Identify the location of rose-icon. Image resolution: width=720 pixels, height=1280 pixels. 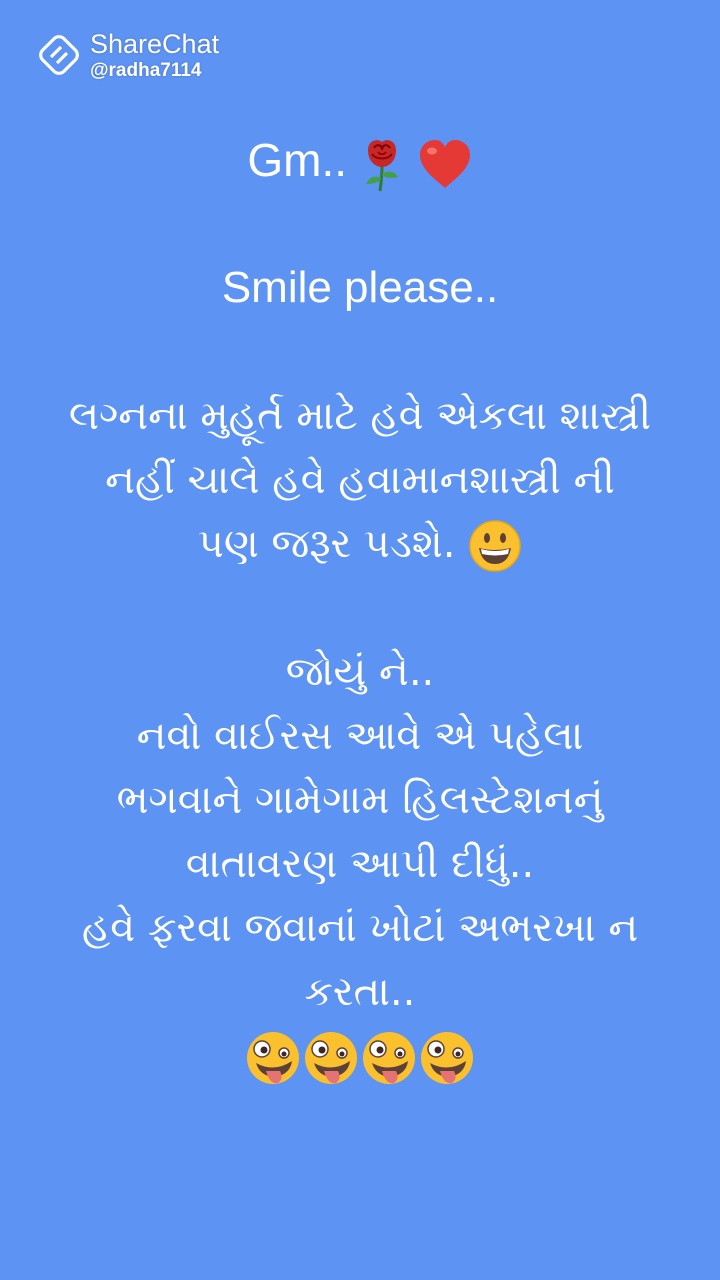
(382, 164).